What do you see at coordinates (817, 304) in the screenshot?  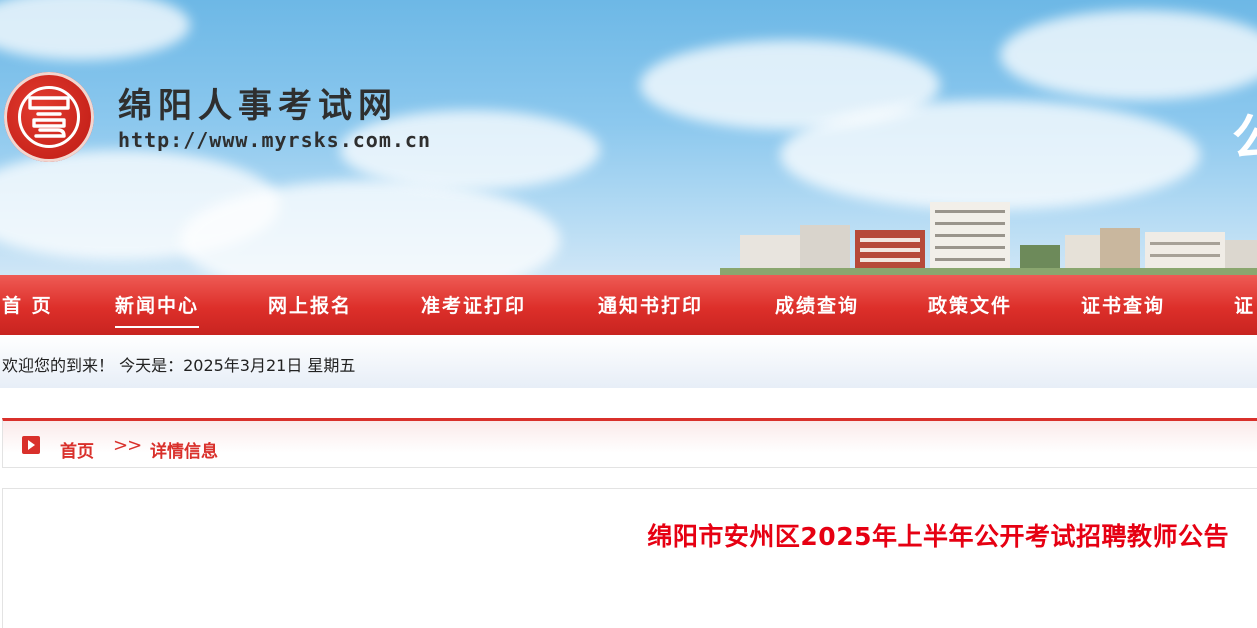 I see `nav-item-score-query: 成绩查询` at bounding box center [817, 304].